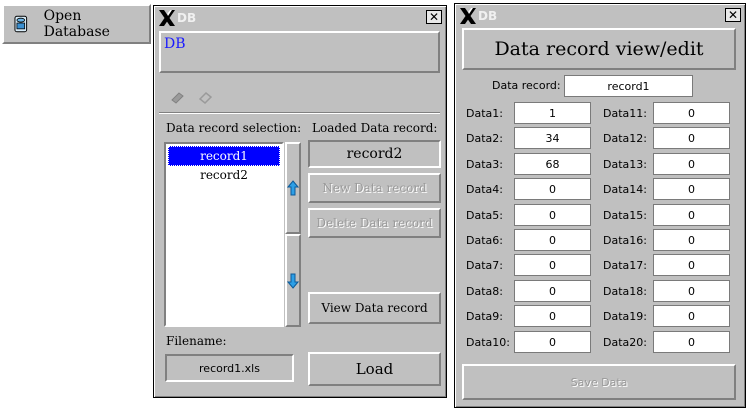 Image resolution: width=749 pixels, height=413 pixels. What do you see at coordinates (599, 382) in the screenshot?
I see `save-data-button: Save Data` at bounding box center [599, 382].